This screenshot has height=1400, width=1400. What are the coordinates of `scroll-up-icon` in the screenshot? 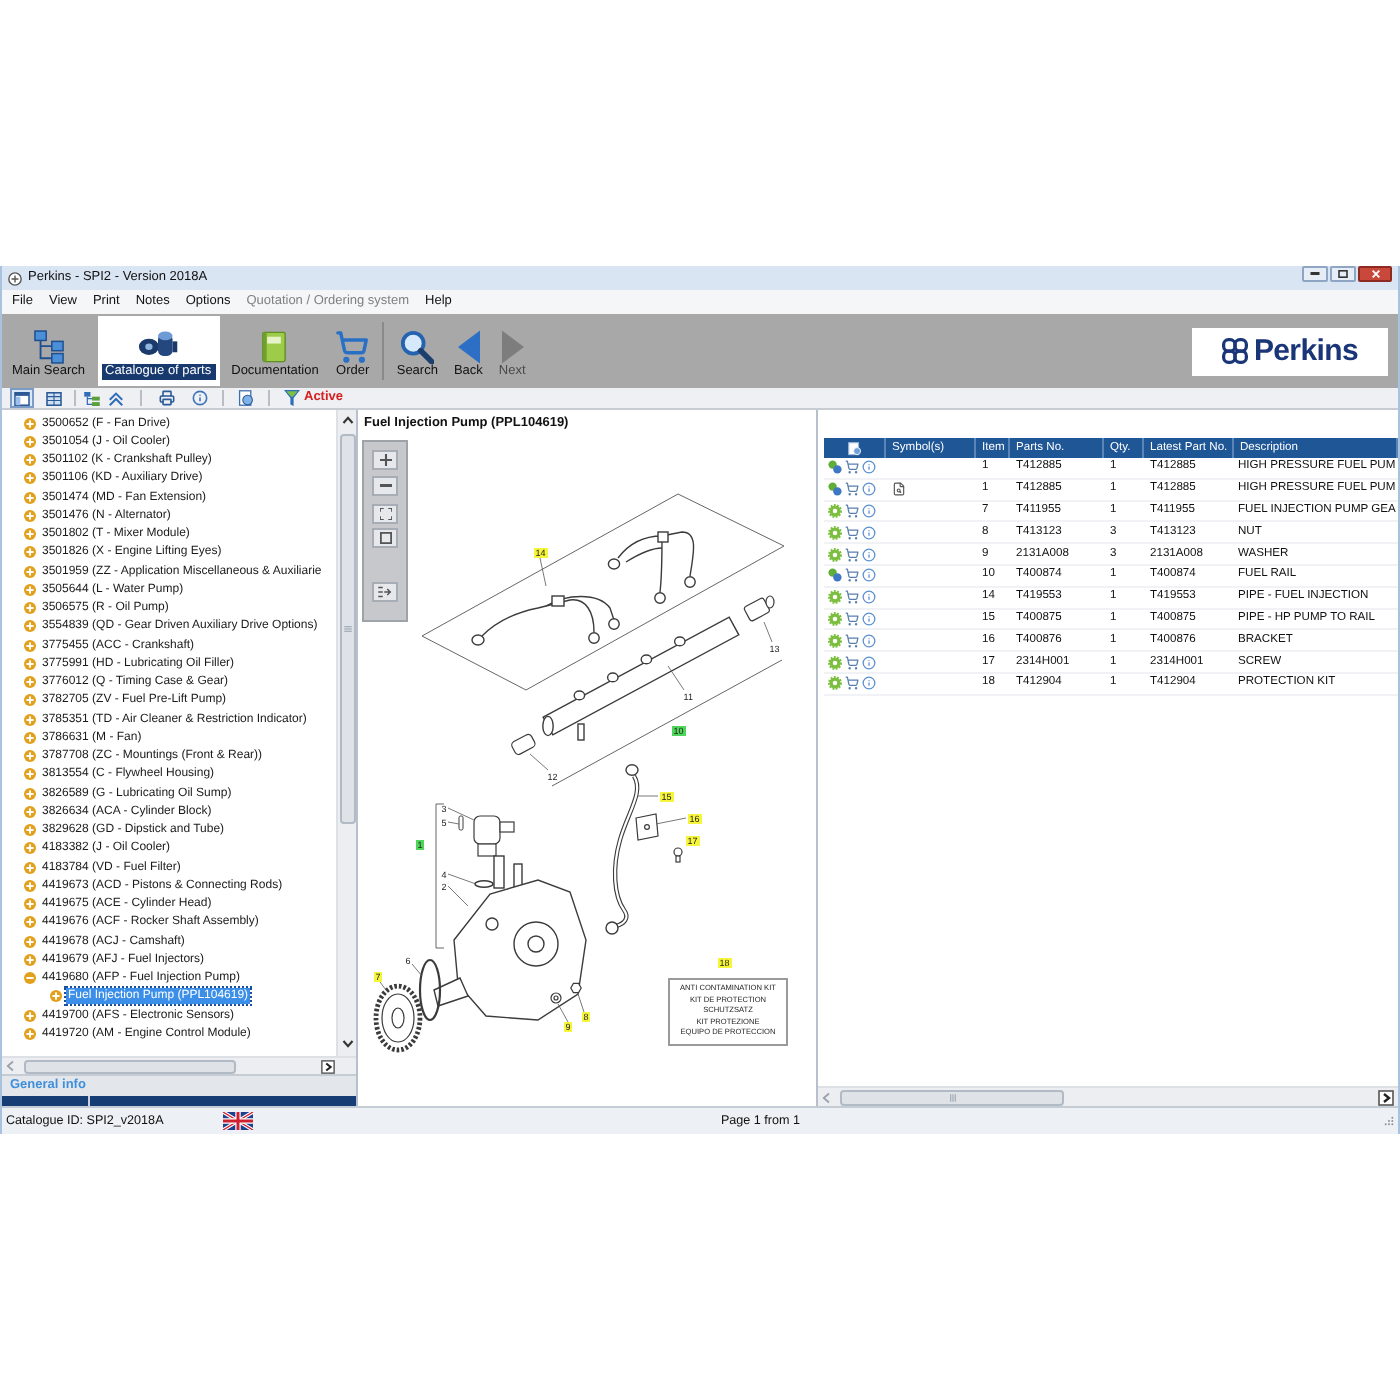 It's located at (347, 420).